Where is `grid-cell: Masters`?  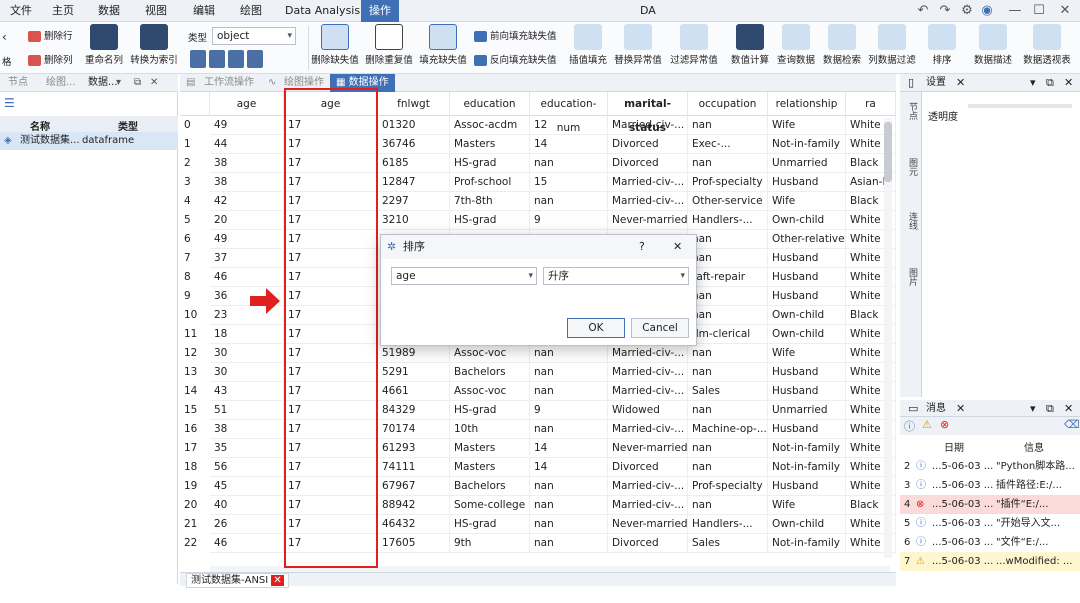
grid-cell: Masters is located at coordinates (490, 448).